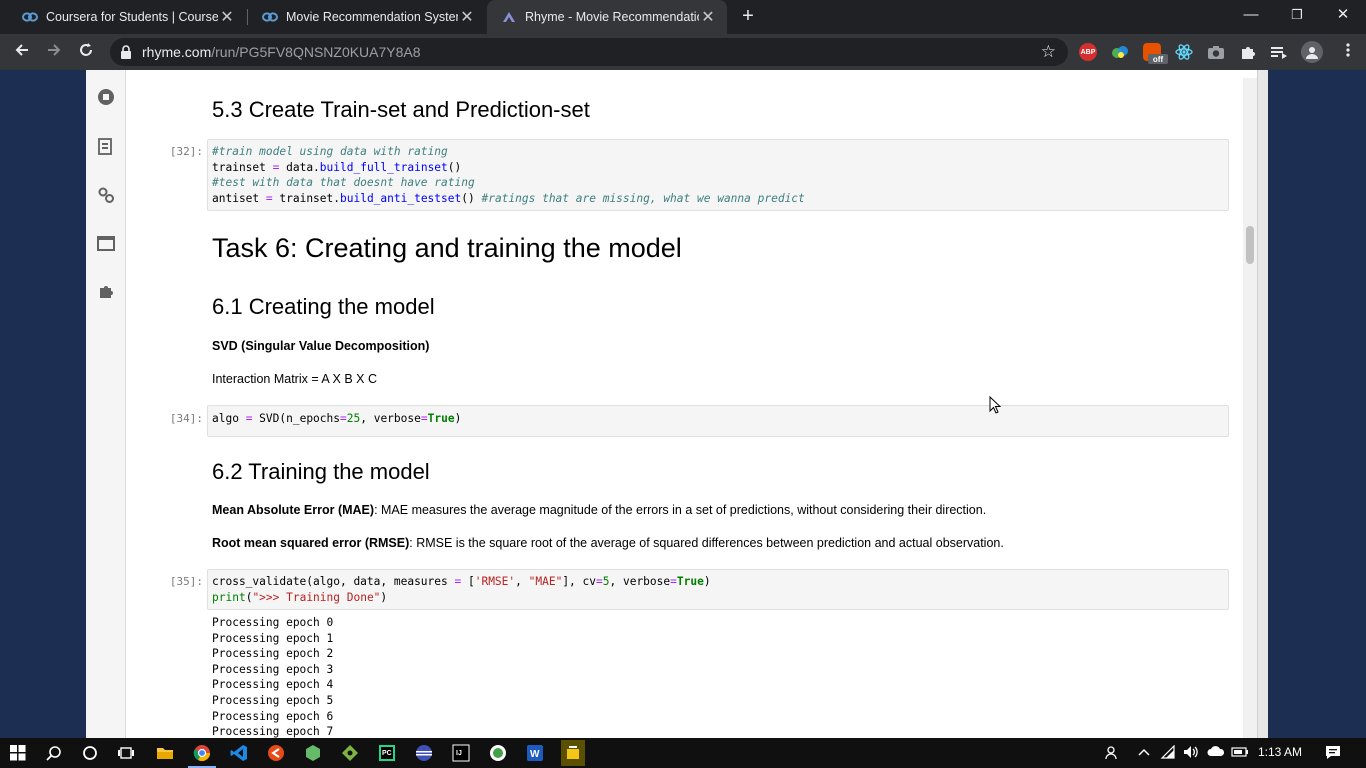 The image size is (1366, 768). Describe the element at coordinates (1120, 52) in the screenshot. I see `color-extension-icon` at that location.